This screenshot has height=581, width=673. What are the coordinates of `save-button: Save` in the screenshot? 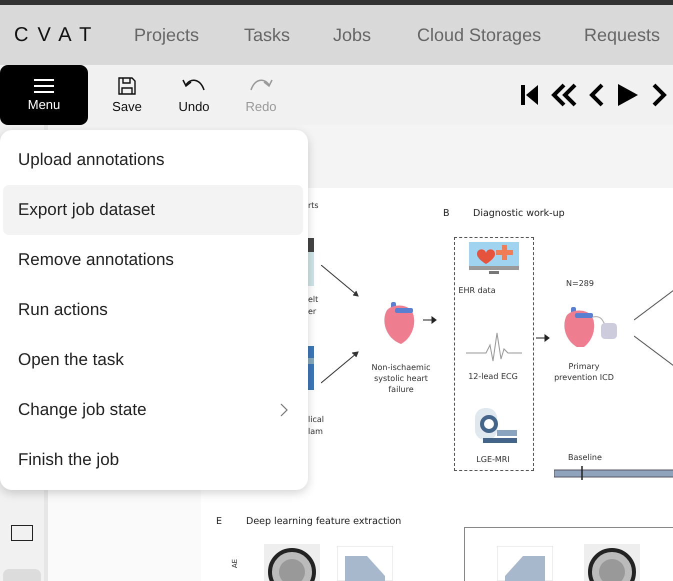 It's located at (127, 95).